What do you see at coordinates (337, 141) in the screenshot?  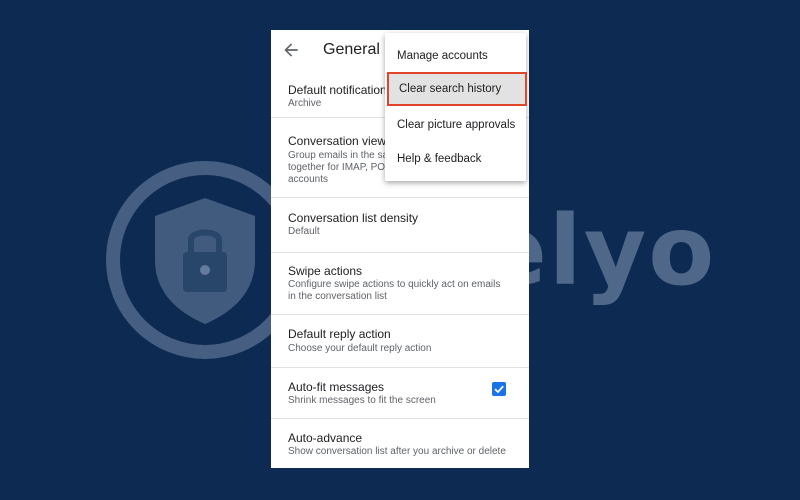 I see `setting-title: Conversation view` at bounding box center [337, 141].